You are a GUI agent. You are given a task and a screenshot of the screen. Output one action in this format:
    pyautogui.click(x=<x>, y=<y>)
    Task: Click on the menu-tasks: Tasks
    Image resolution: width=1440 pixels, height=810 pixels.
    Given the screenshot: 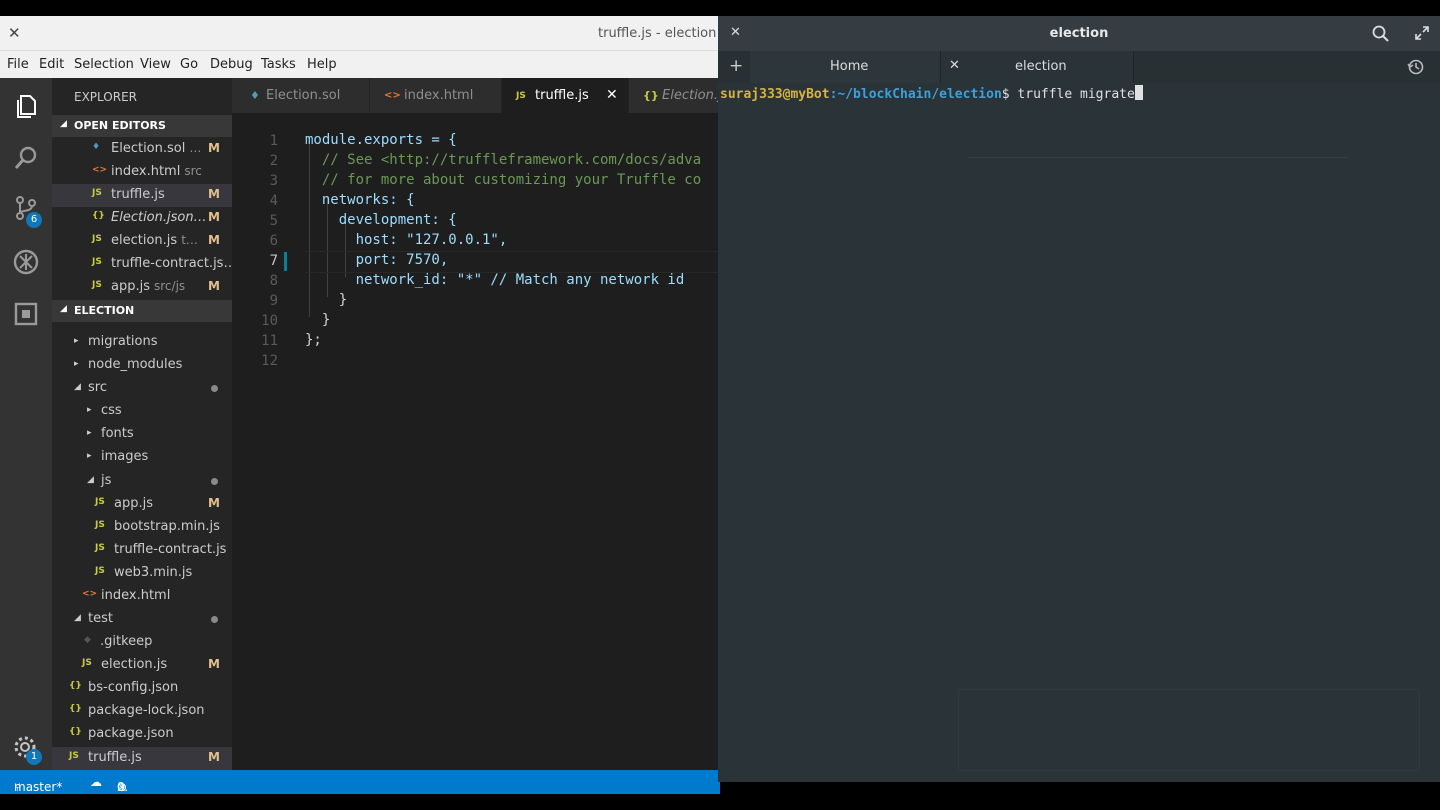 What is the action you would take?
    pyautogui.click(x=278, y=64)
    